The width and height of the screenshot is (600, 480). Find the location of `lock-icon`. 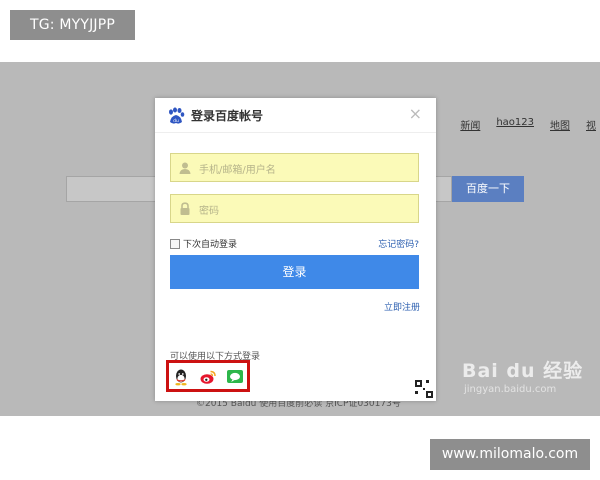

lock-icon is located at coordinates (185, 208).